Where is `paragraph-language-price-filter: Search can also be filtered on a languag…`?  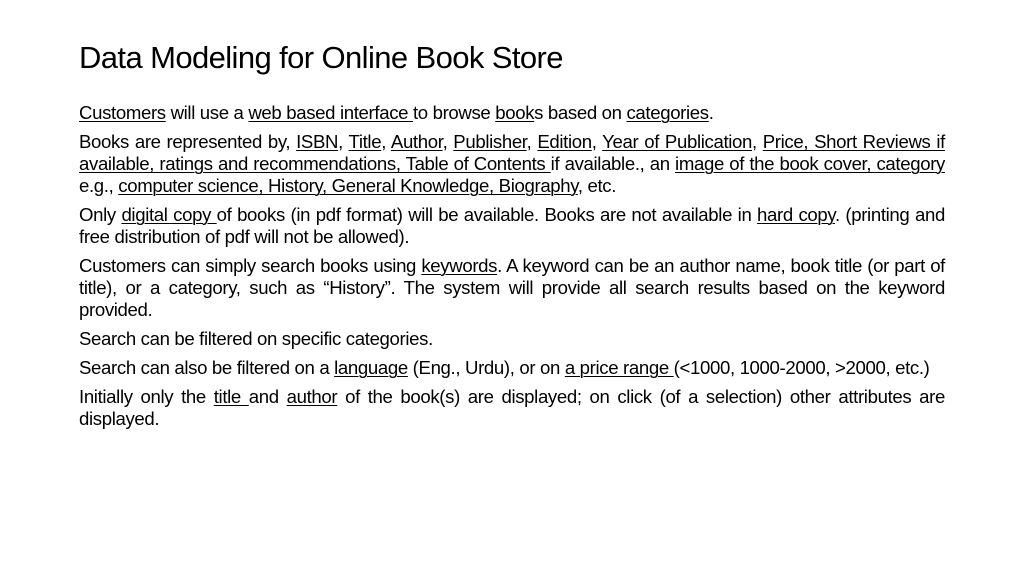
paragraph-language-price-filter: Search can also be filtered on a languag… is located at coordinates (512, 368).